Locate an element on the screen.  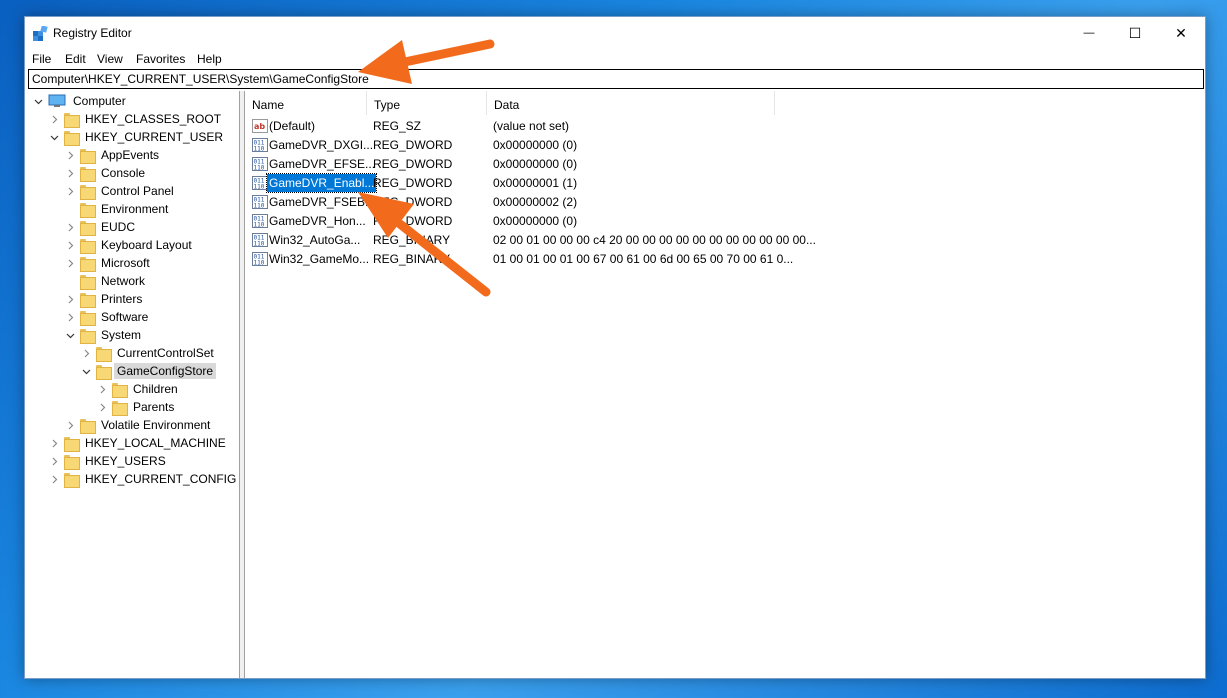
tree-node-label: Computer is located at coordinates (99, 101).